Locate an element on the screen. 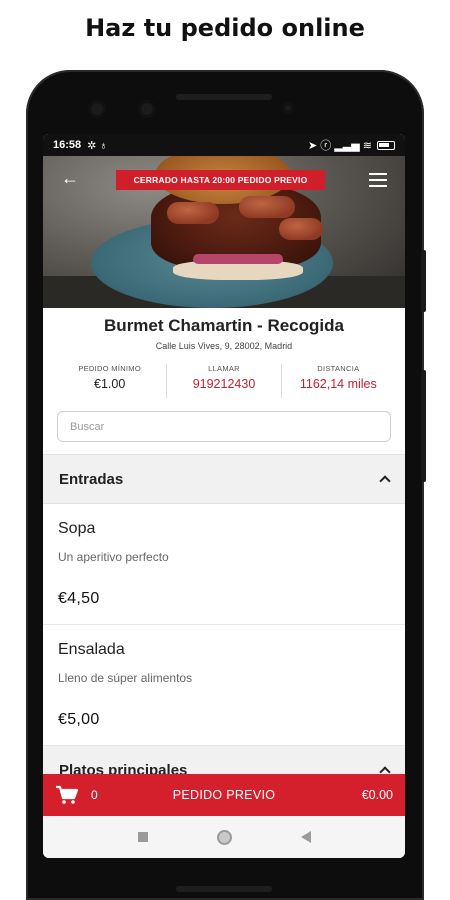 This screenshot has width=450, height=900. red-onion is located at coordinates (238, 259).